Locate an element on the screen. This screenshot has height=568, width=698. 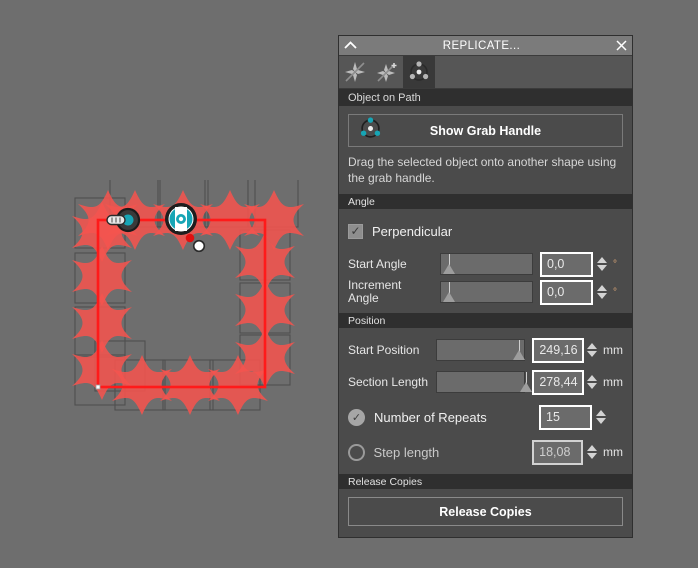
show-grab-handle-label: Show Grab Handle is located at coordinates (485, 130).